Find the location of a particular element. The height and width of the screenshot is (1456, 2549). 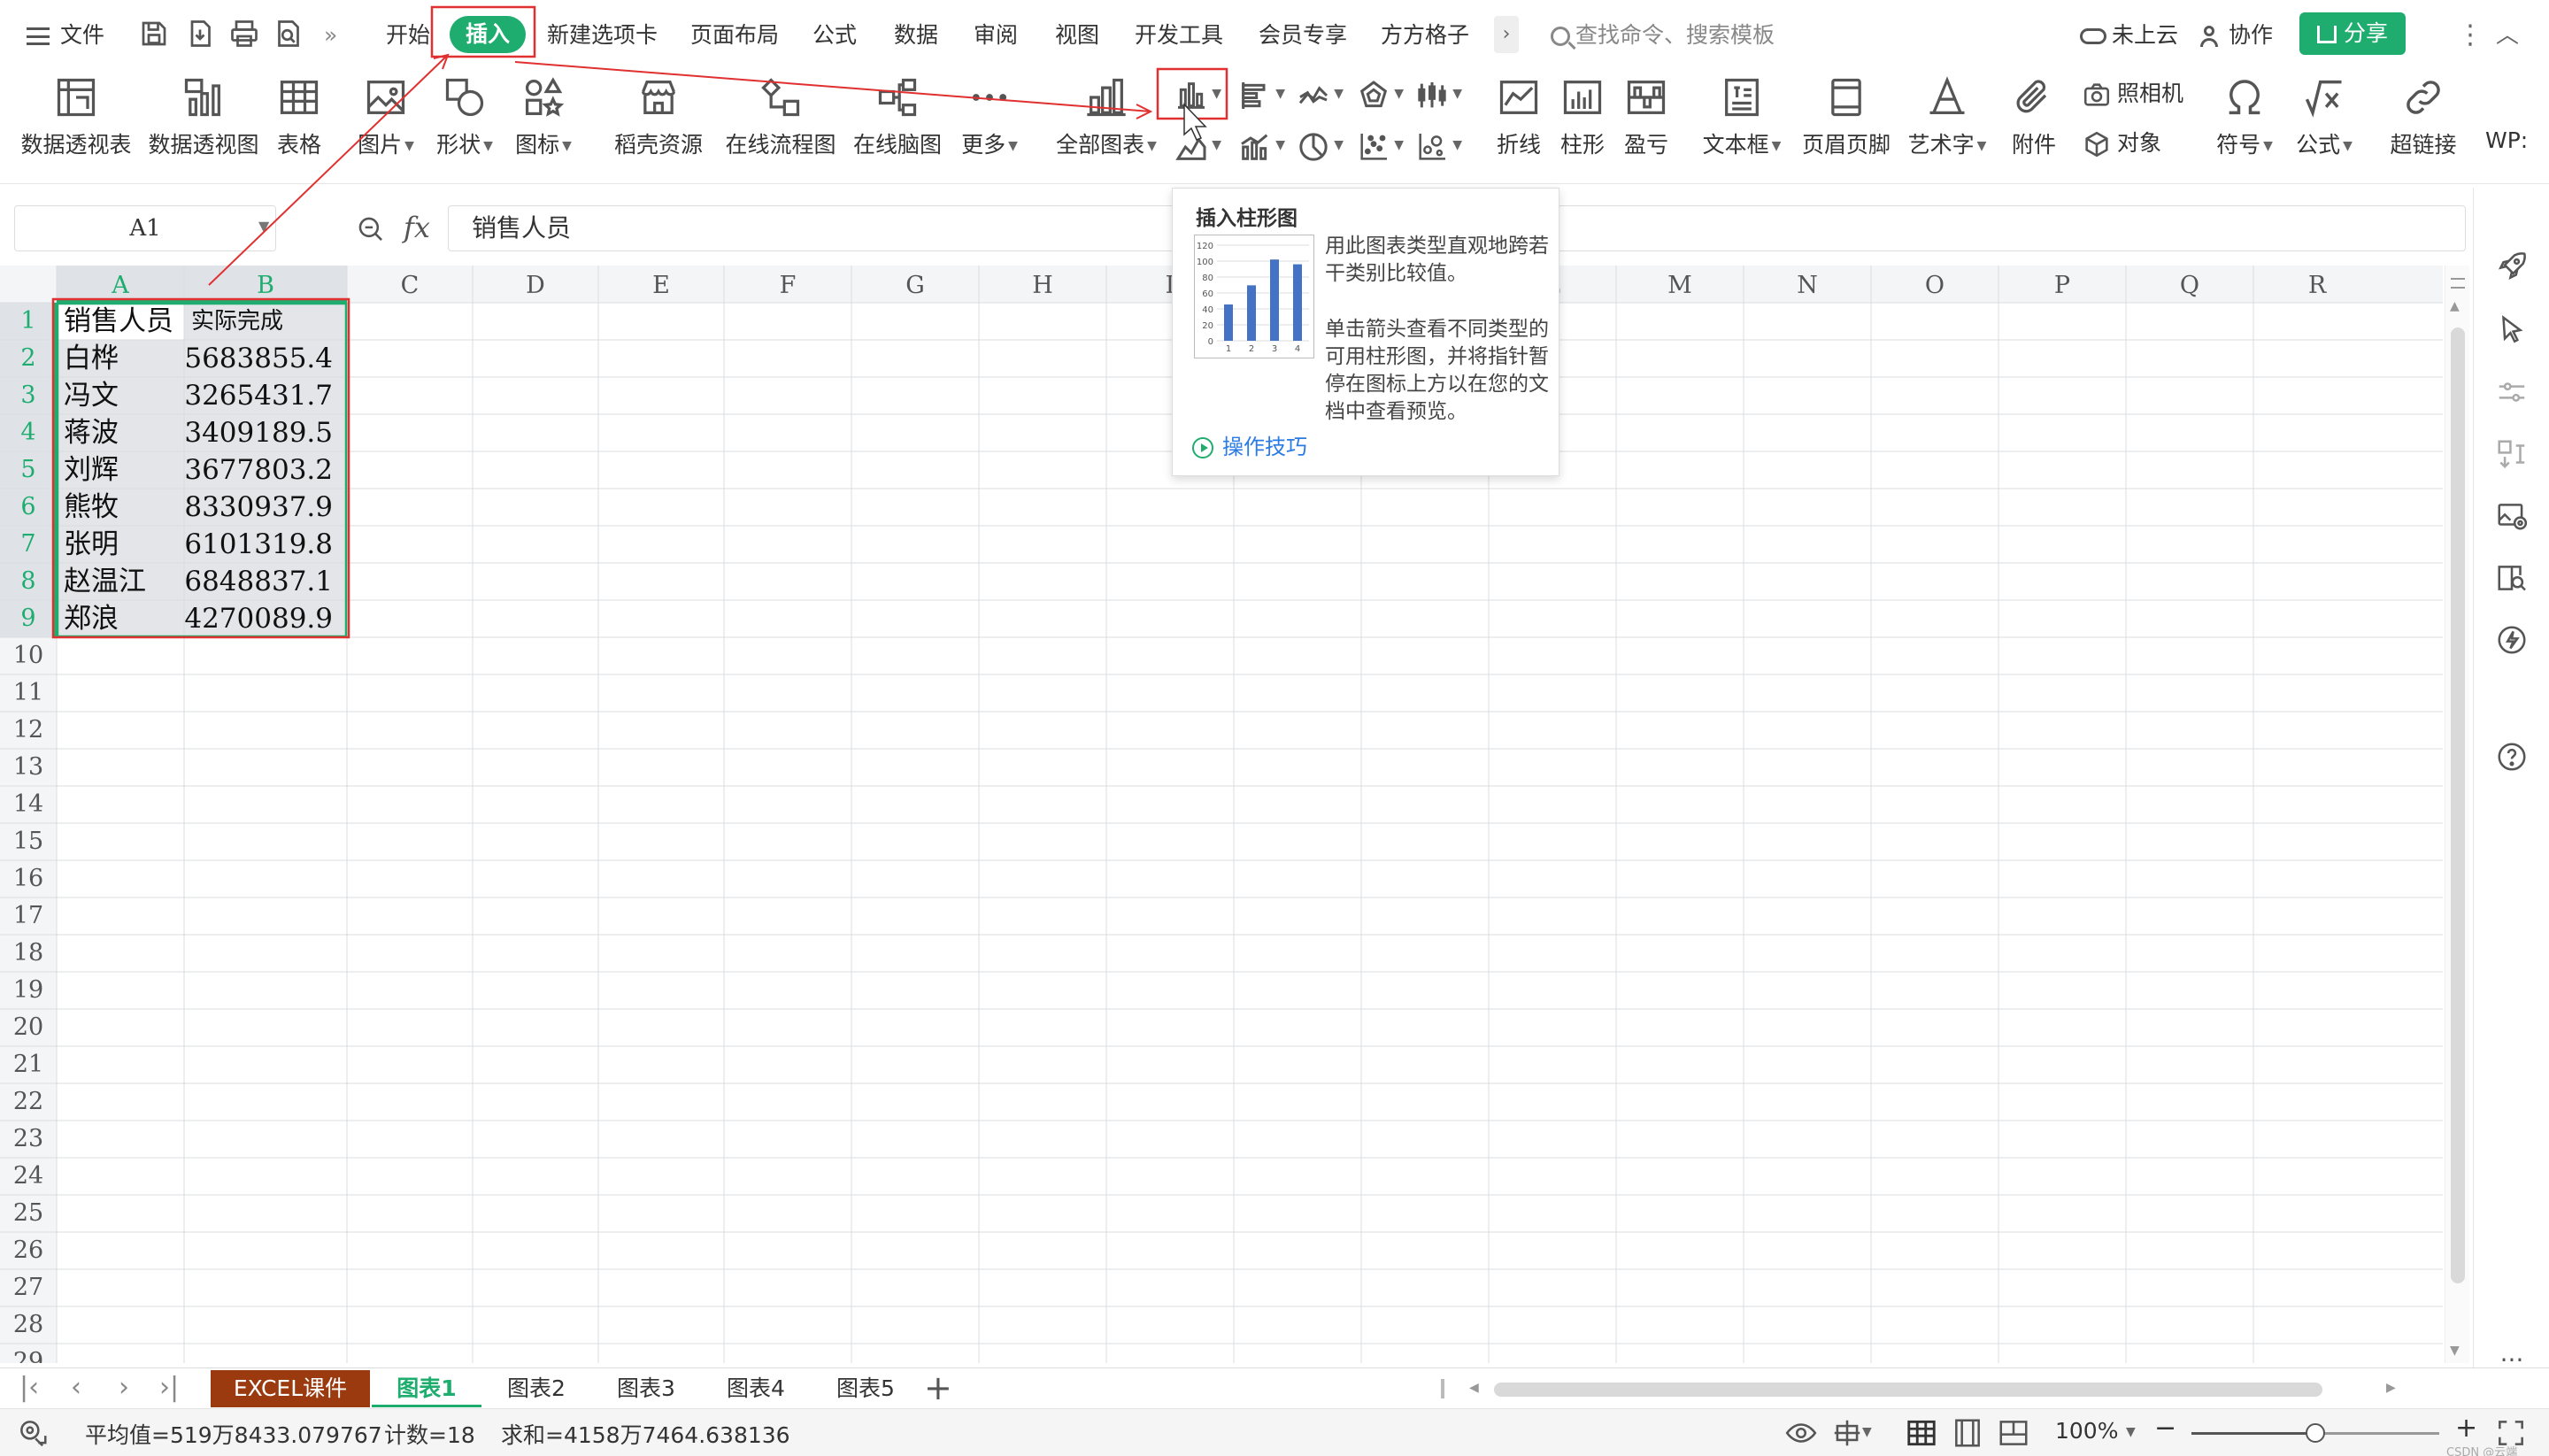

row-header-11: 11 is located at coordinates (29, 693).